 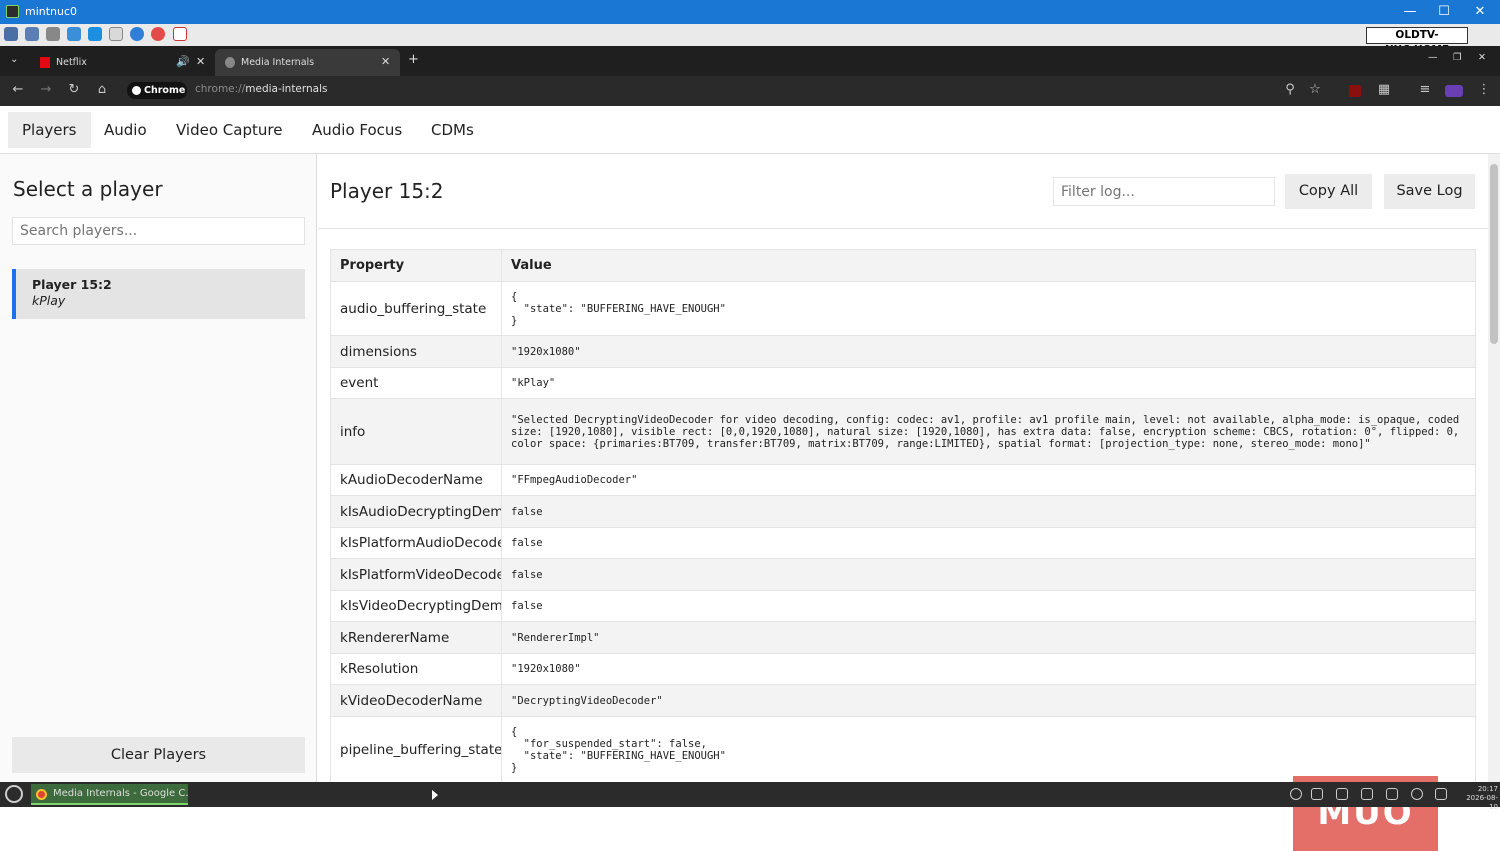 What do you see at coordinates (120, 62) in the screenshot?
I see `tab-netflix: Netflix 🔊 ✕` at bounding box center [120, 62].